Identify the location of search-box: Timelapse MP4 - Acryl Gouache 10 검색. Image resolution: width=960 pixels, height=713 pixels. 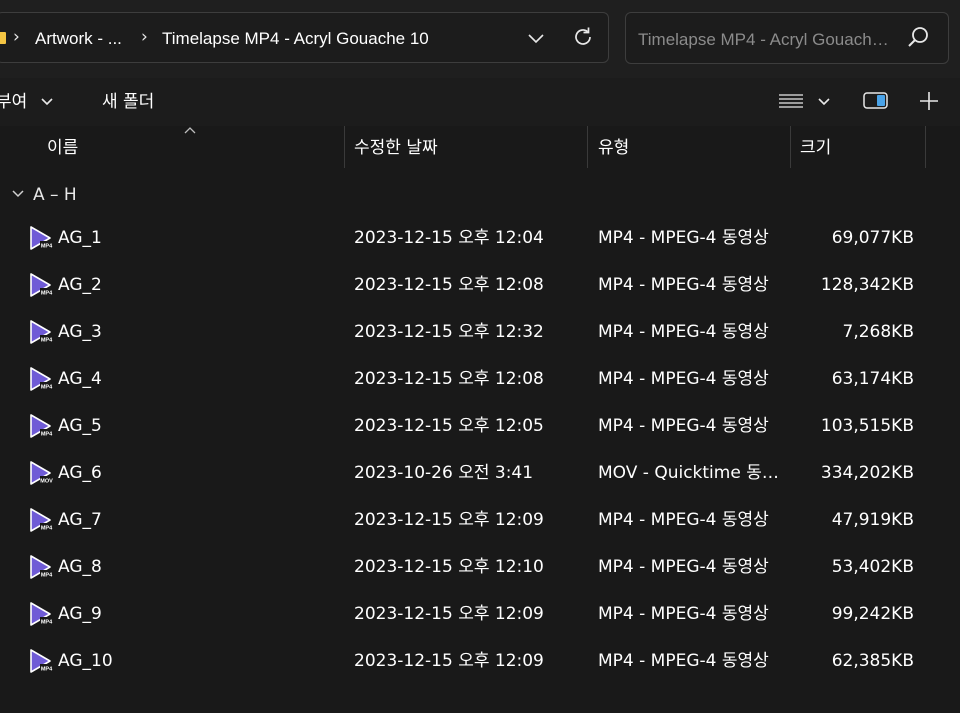
(787, 38).